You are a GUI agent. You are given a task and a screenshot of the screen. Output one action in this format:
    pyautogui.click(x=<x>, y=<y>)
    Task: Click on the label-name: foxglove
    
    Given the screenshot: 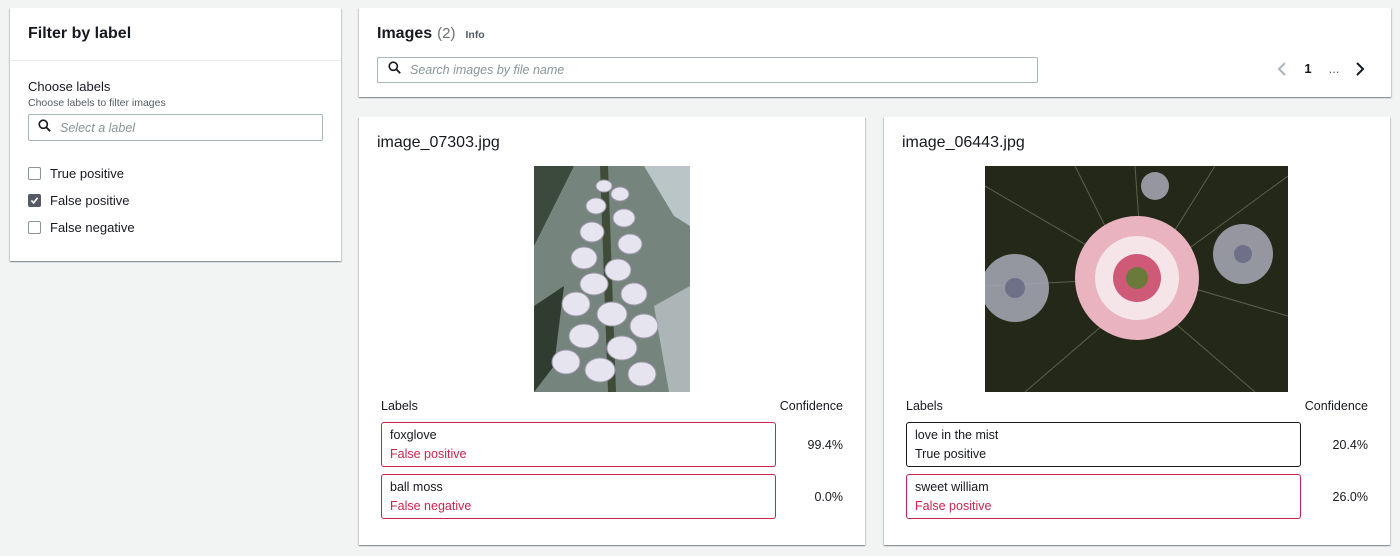 What is the action you would take?
    pyautogui.click(x=413, y=435)
    